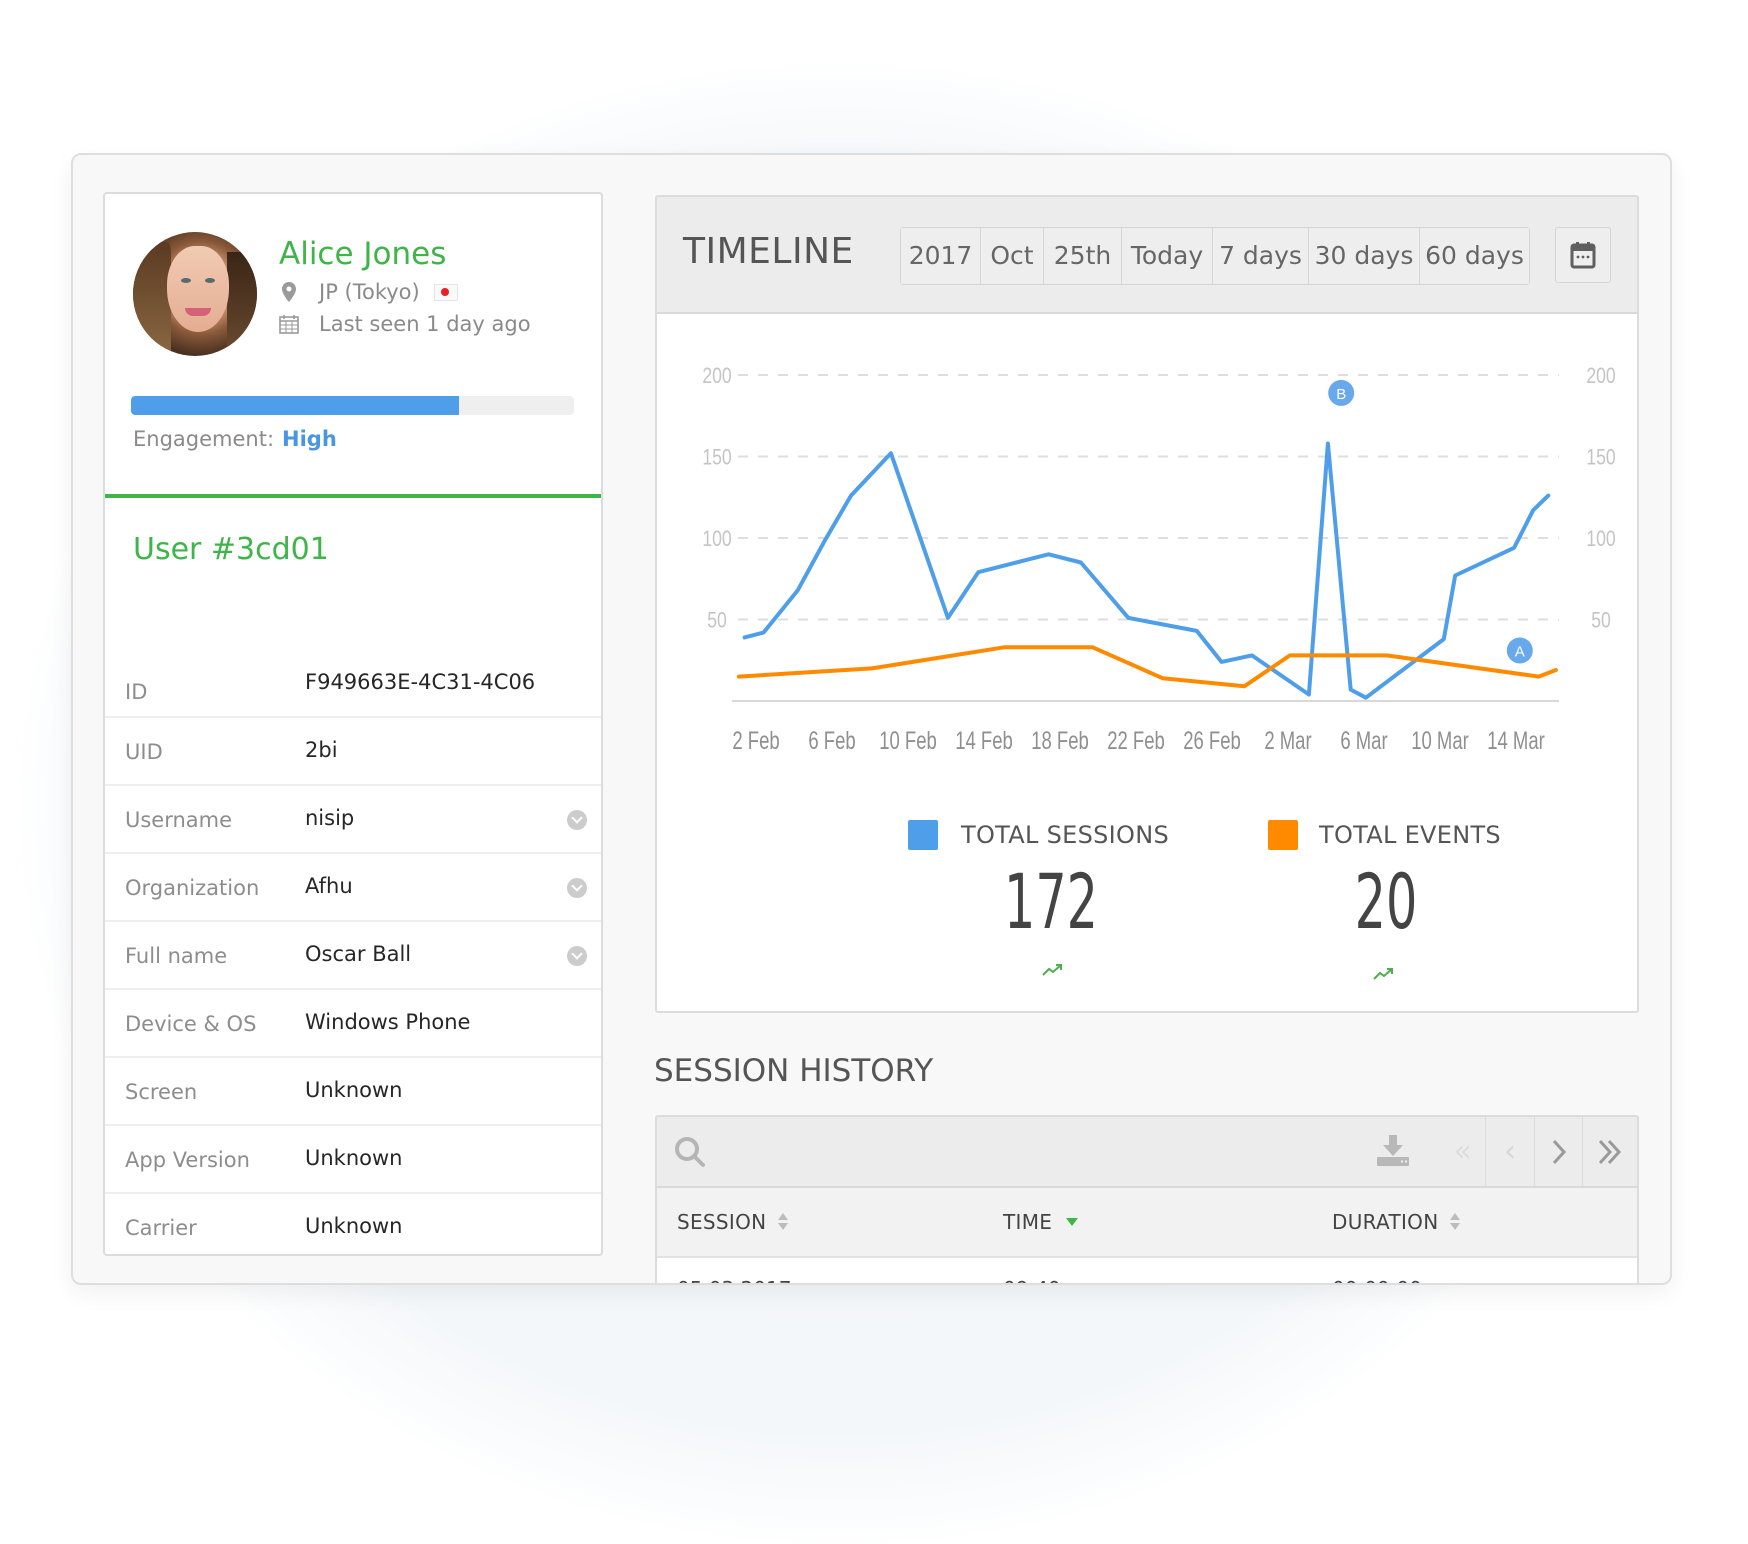 The width and height of the screenshot is (1748, 1544). Describe the element at coordinates (204, 439) in the screenshot. I see `engagement-label: Engagement:` at that location.